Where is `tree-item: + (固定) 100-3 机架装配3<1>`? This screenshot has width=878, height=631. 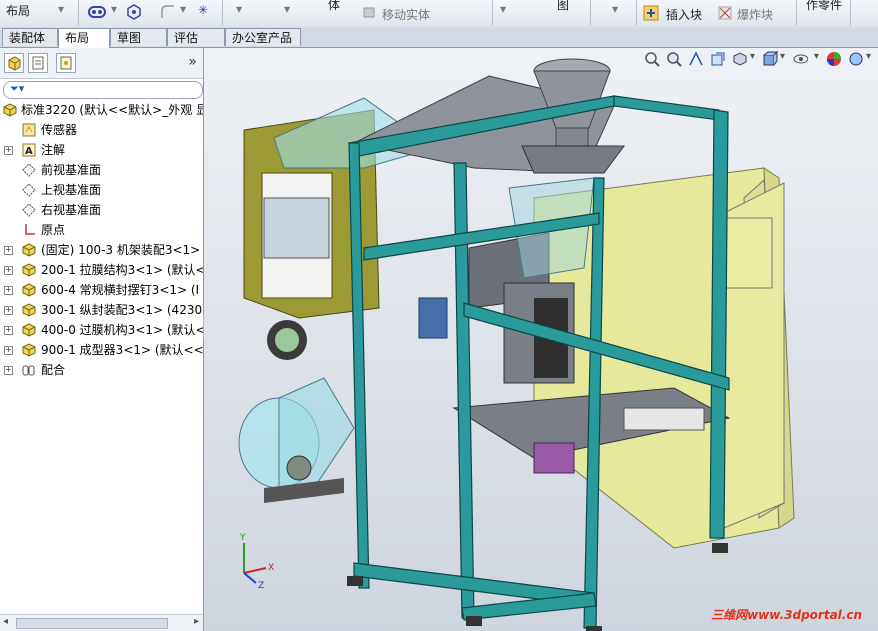
tree-item: + (固定) 100-3 机架装配3<1> is located at coordinates (101, 250).